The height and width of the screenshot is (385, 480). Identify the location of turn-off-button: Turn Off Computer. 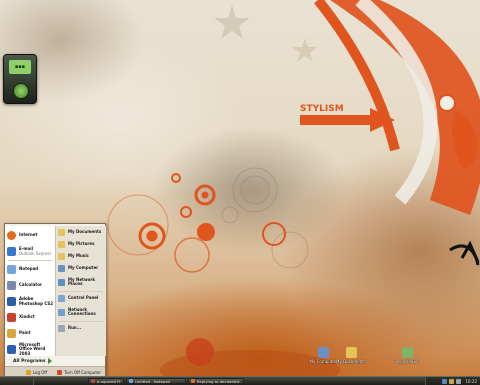
(79, 372).